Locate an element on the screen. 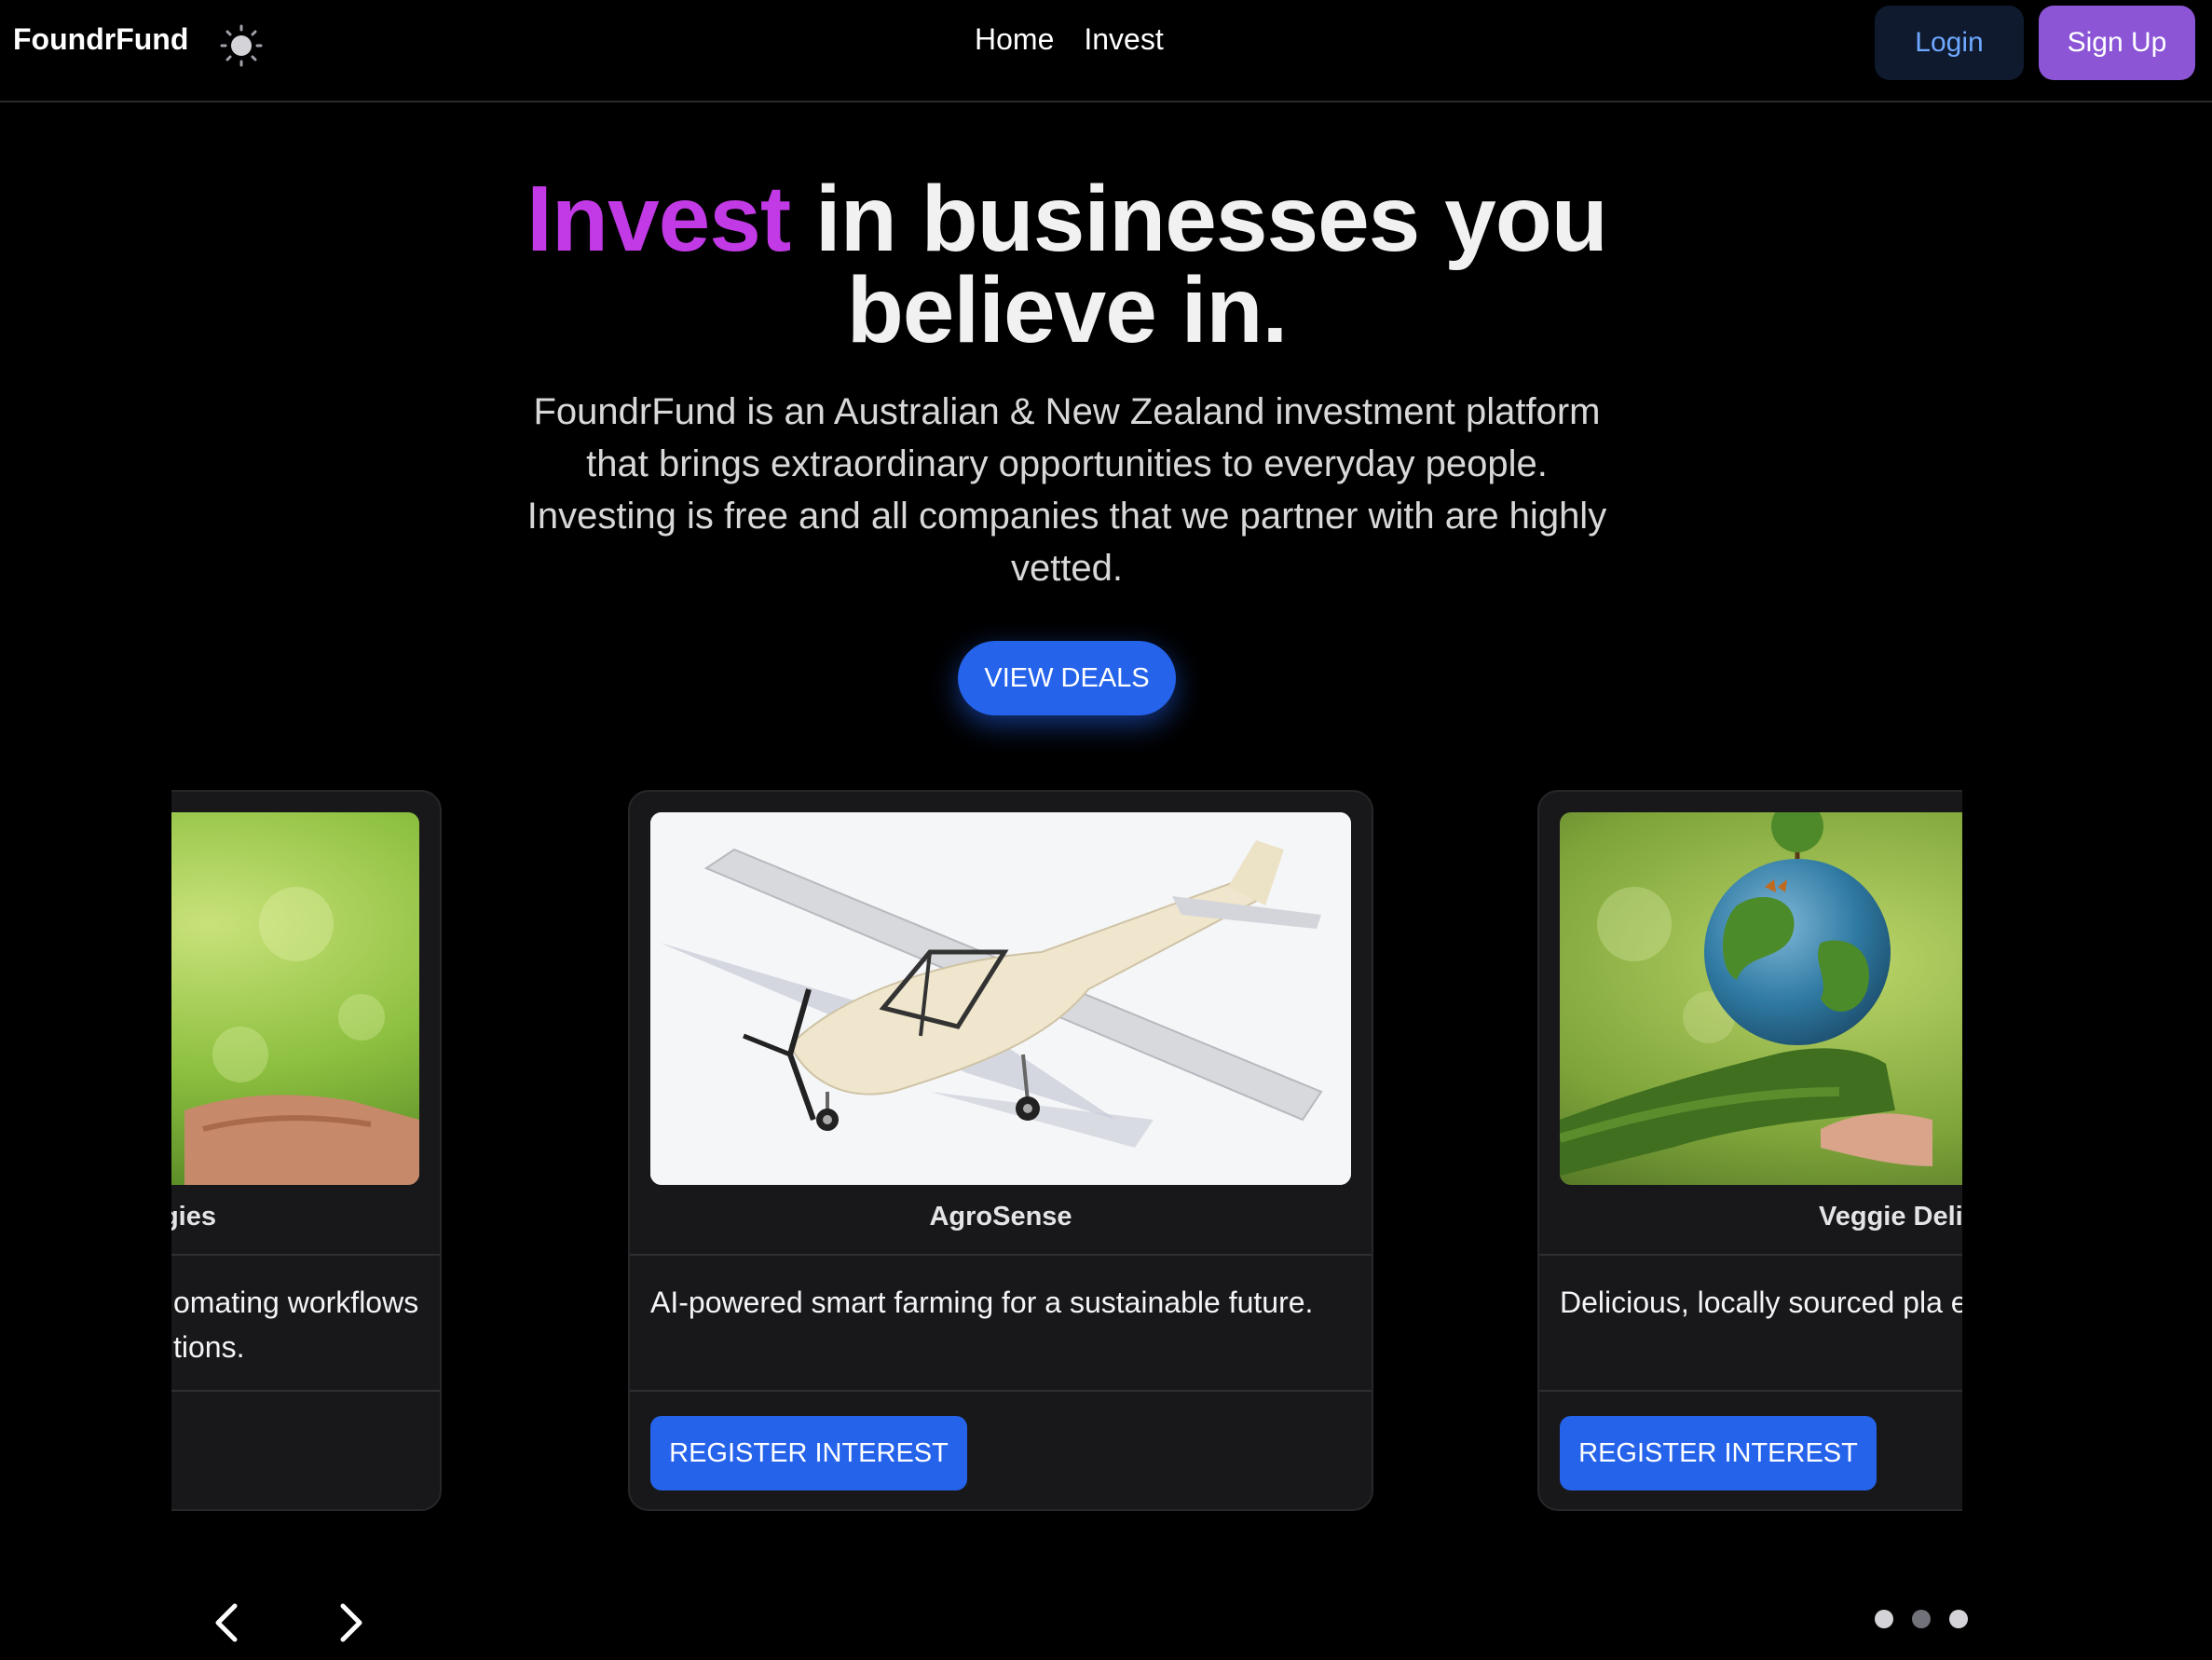 The width and height of the screenshot is (2212, 1660). site-header: FoundrFund Home Invest Login Sign Up is located at coordinates (1106, 51).